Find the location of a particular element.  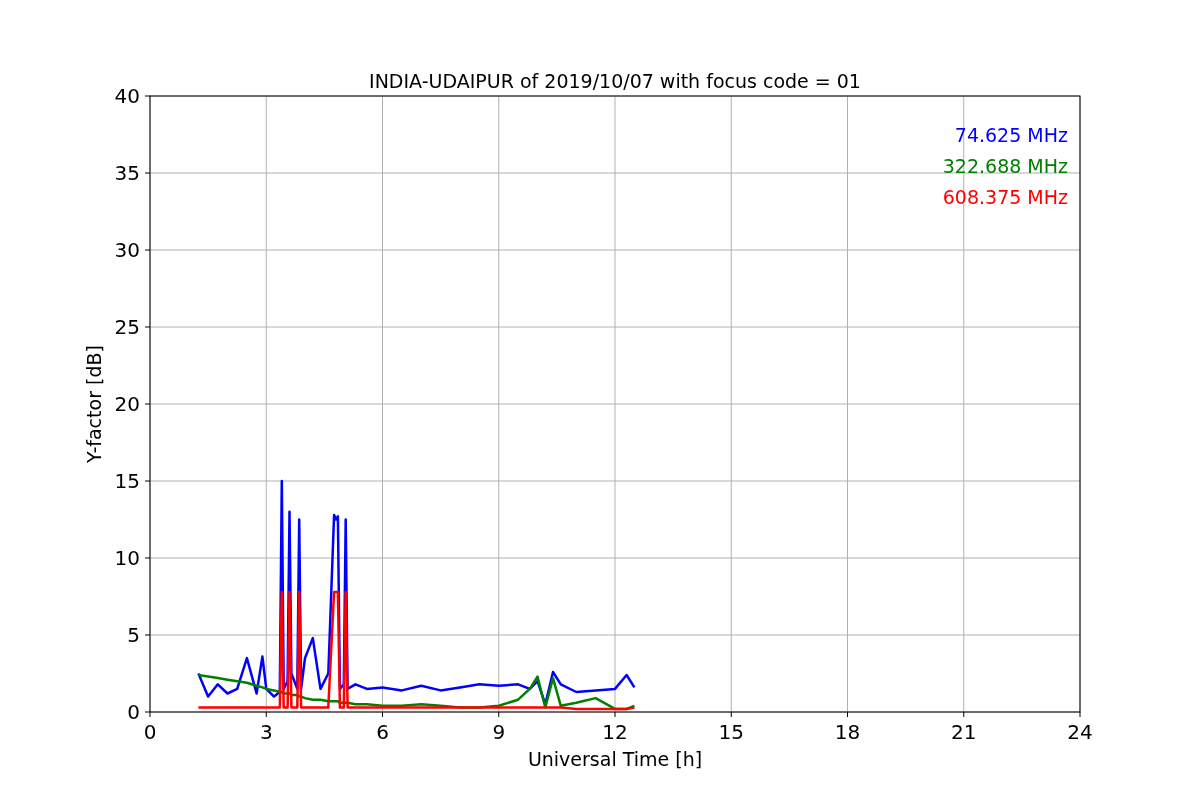

legend-label: 74.625 MHz is located at coordinates (1011, 135).